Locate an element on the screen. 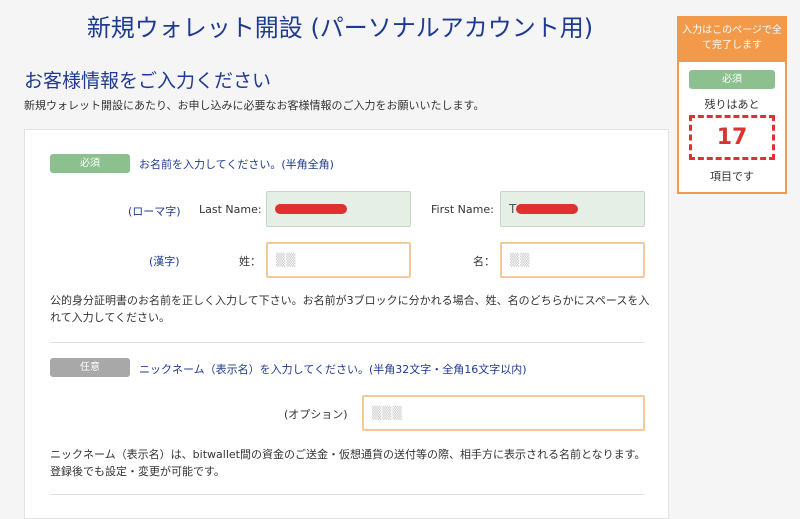 The width and height of the screenshot is (800, 519). section-title: お客様情報をご入力ください is located at coordinates (148, 81).